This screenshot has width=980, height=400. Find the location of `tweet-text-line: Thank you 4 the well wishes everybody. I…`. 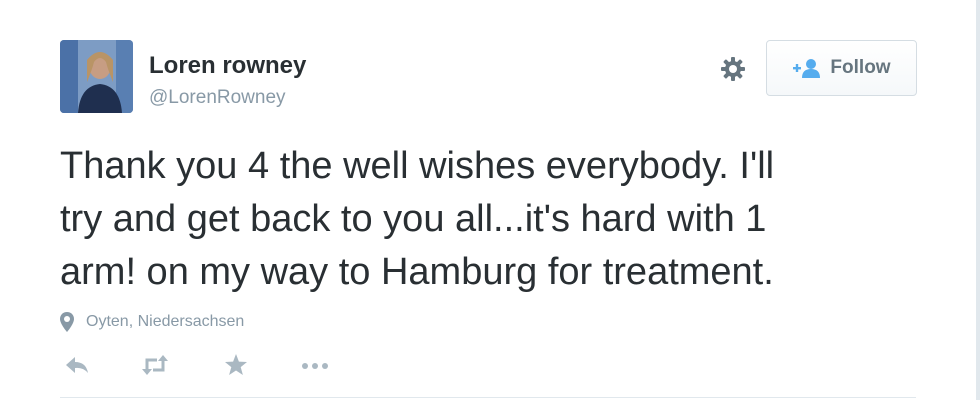

tweet-text-line: Thank you 4 the well wishes everybody. I… is located at coordinates (417, 166).